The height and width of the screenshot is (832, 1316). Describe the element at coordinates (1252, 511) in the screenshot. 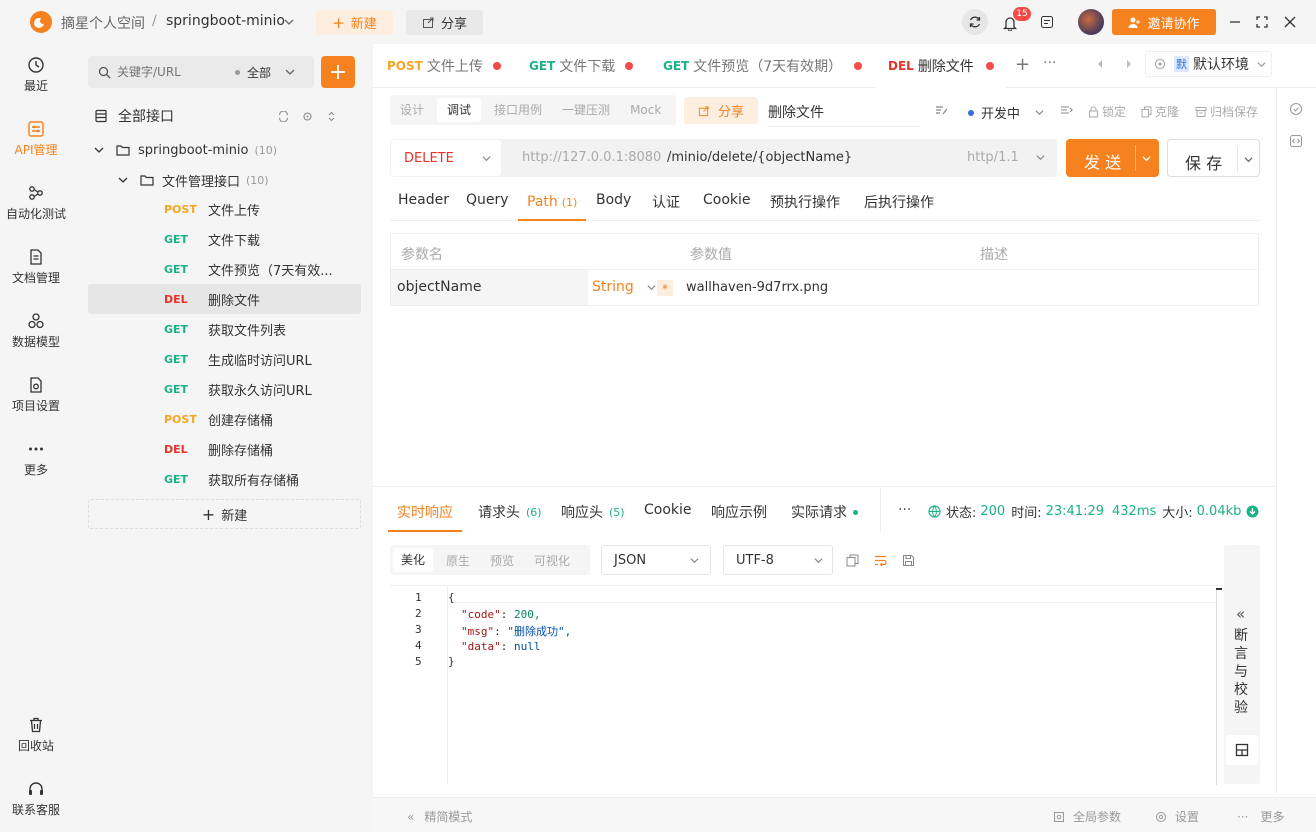

I see `download-icon` at that location.